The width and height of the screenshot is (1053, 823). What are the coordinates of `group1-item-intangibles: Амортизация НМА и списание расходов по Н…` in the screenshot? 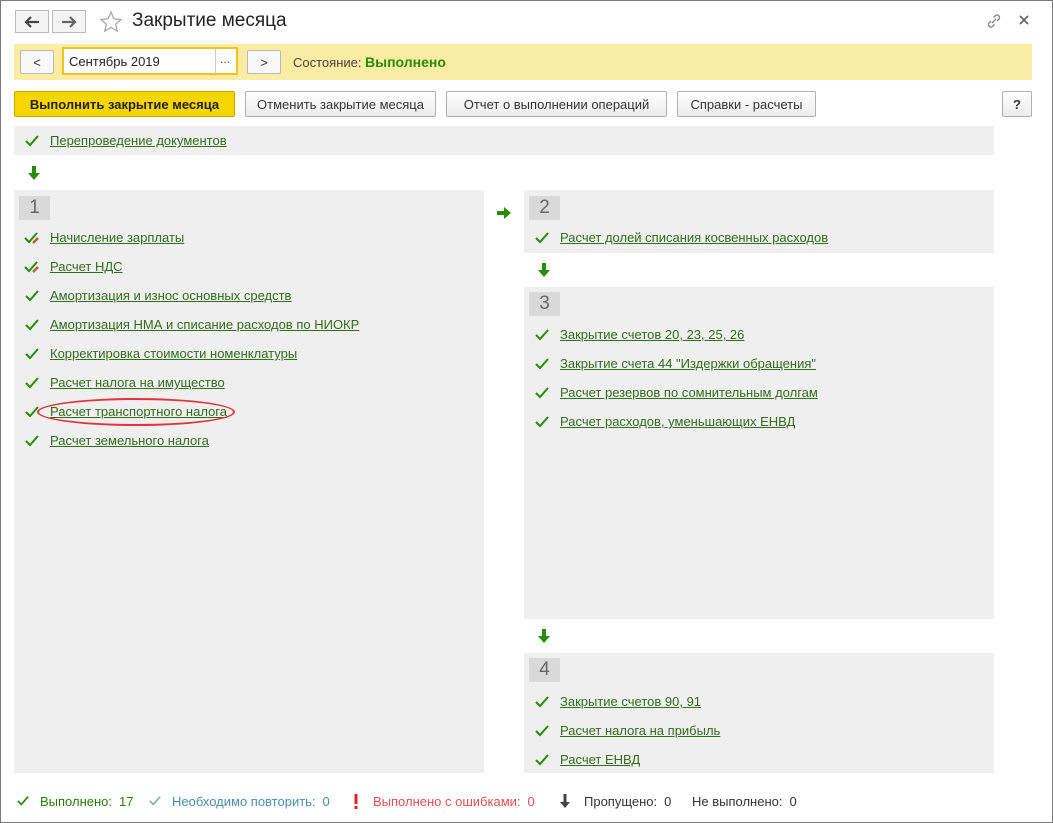 It's located at (204, 325).